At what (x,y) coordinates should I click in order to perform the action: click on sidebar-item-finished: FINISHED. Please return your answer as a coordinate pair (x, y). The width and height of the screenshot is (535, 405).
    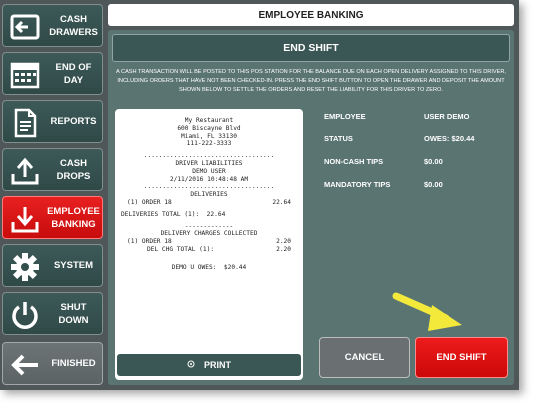
    Looking at the image, I should click on (52, 363).